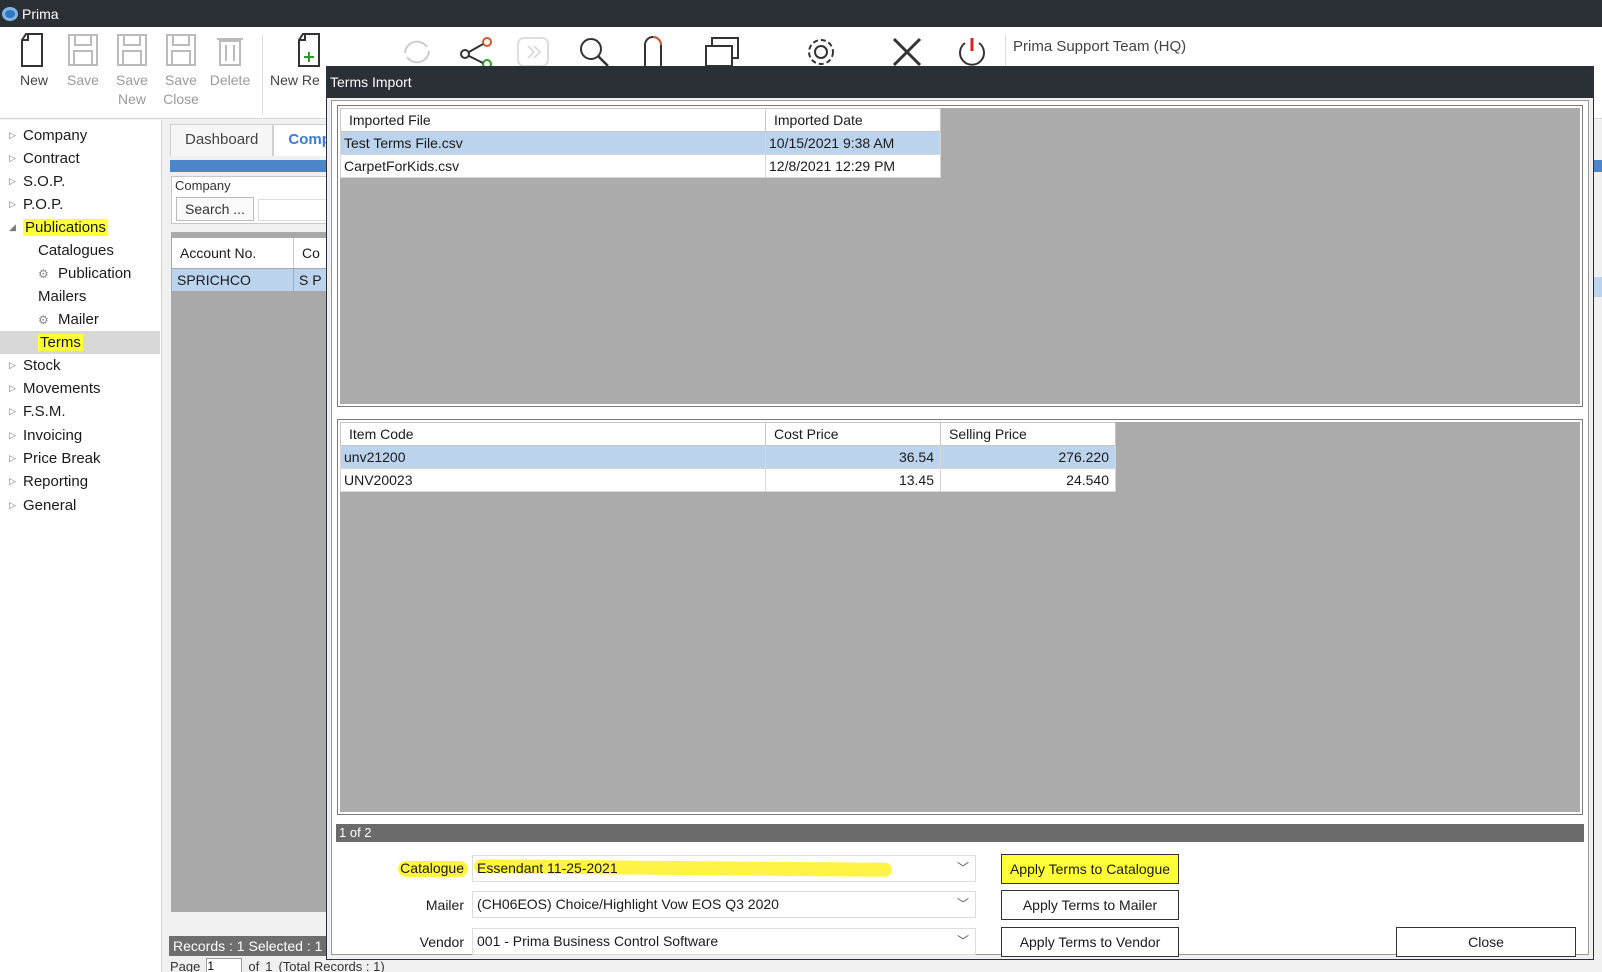 This screenshot has width=1602, height=972. What do you see at coordinates (728, 457) in the screenshot?
I see `table-row: unv21200 36.54 276.220` at bounding box center [728, 457].